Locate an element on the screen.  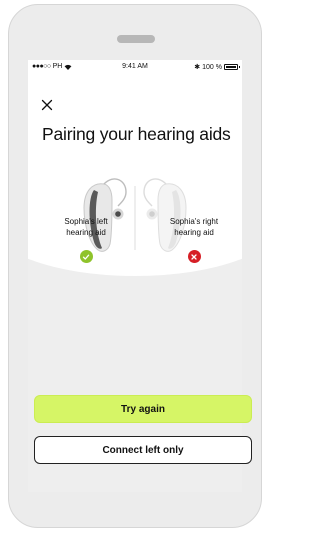
left-device-status: Sophia's left hearing aid is located at coordinates (86, 239).